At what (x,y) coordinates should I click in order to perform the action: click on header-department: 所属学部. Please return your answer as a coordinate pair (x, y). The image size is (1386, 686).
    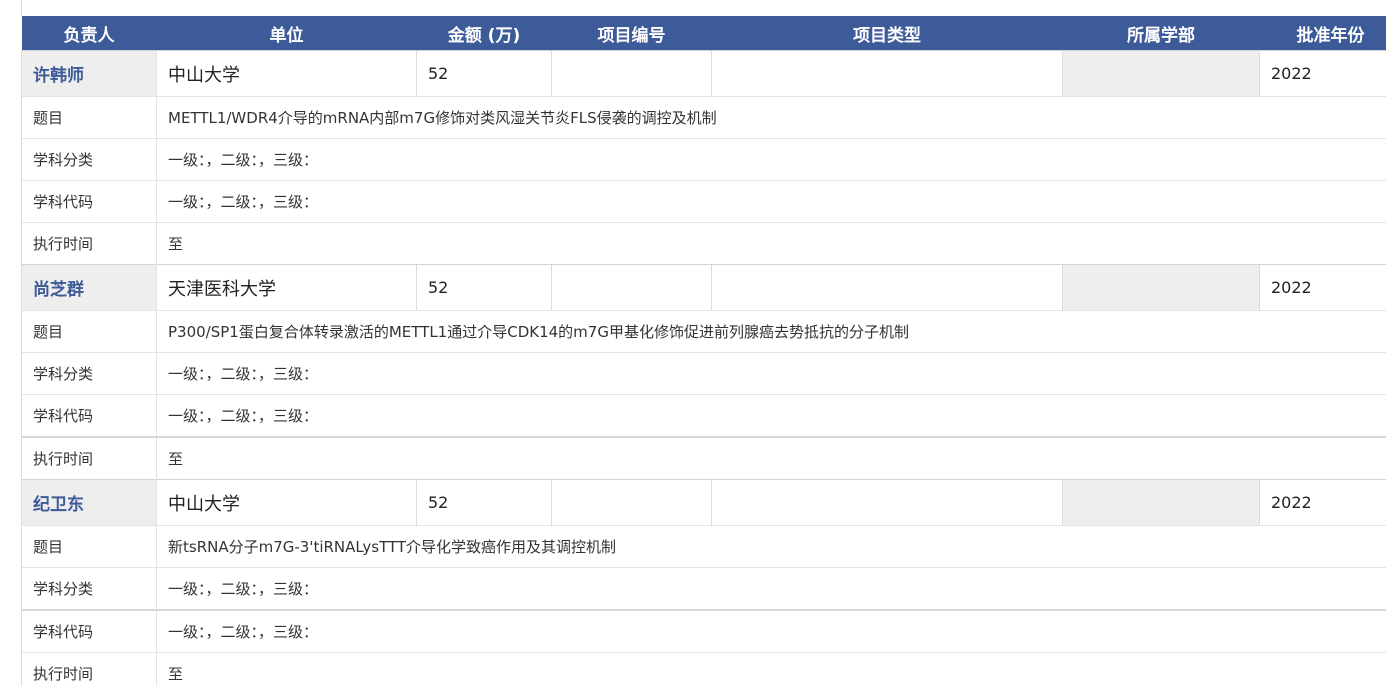
    Looking at the image, I should click on (1161, 33).